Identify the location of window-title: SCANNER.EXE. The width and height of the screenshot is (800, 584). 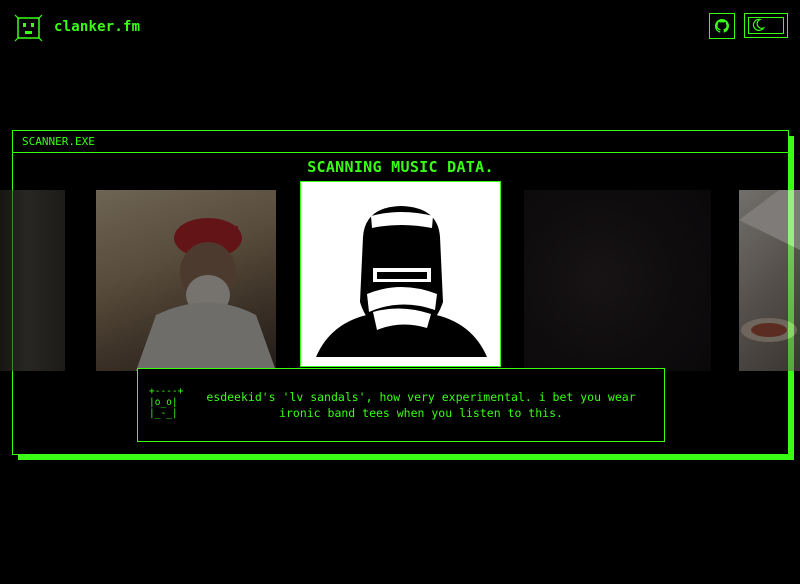
(58, 141).